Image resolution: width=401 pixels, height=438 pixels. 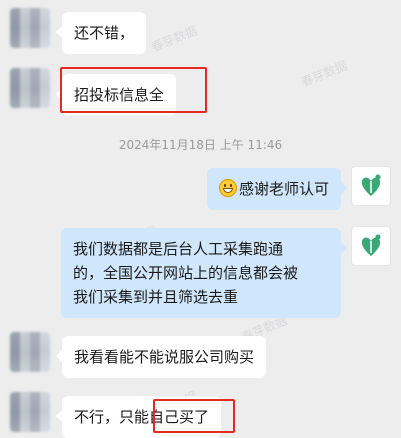 I want to click on message-text: 感谢老师认可, so click(x=283, y=189).